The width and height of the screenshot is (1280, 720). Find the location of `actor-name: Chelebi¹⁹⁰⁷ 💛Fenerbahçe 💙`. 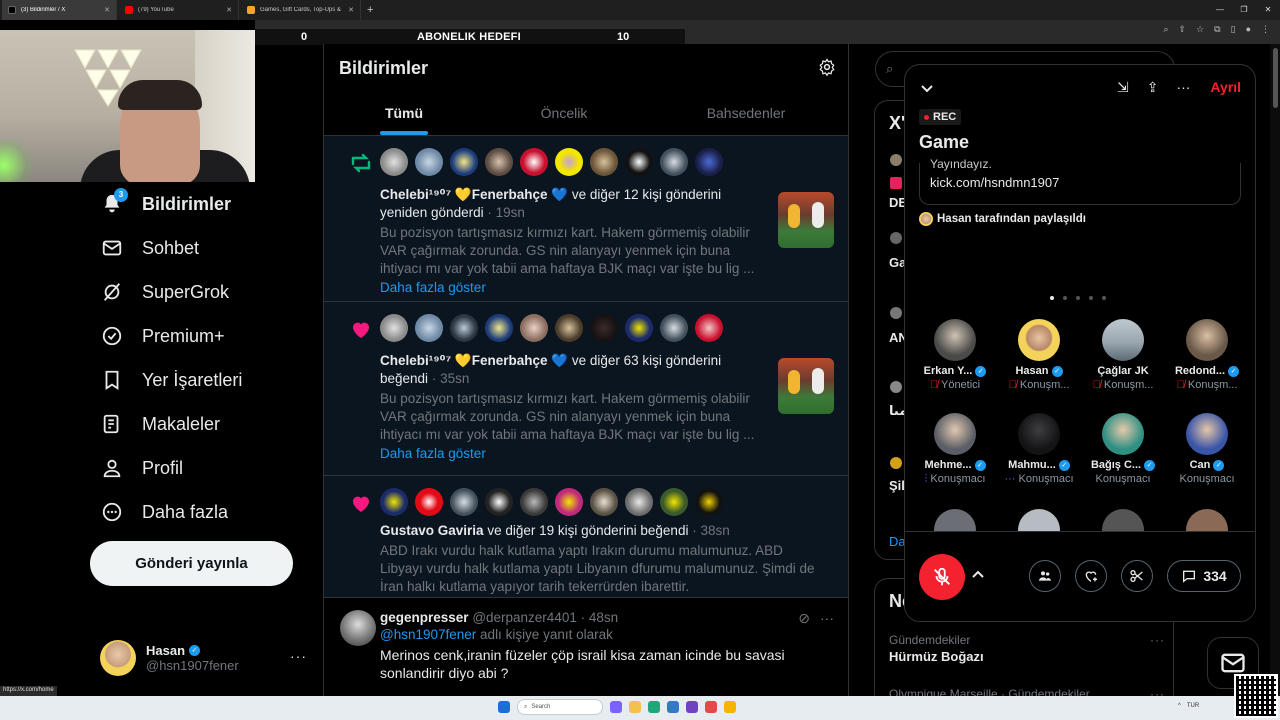

actor-name: Chelebi¹⁹⁰⁷ 💛Fenerbahçe 💙 is located at coordinates (474, 360).